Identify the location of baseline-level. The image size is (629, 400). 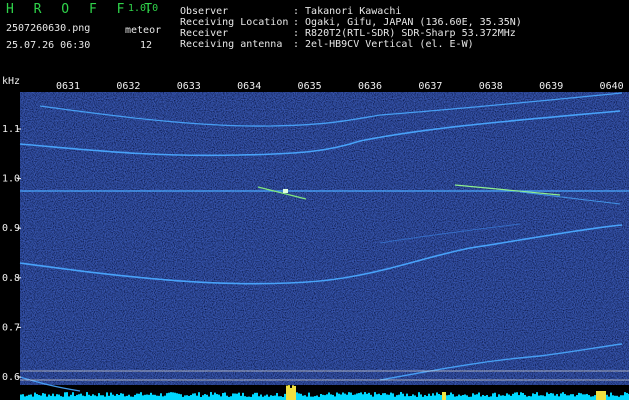
(324, 392).